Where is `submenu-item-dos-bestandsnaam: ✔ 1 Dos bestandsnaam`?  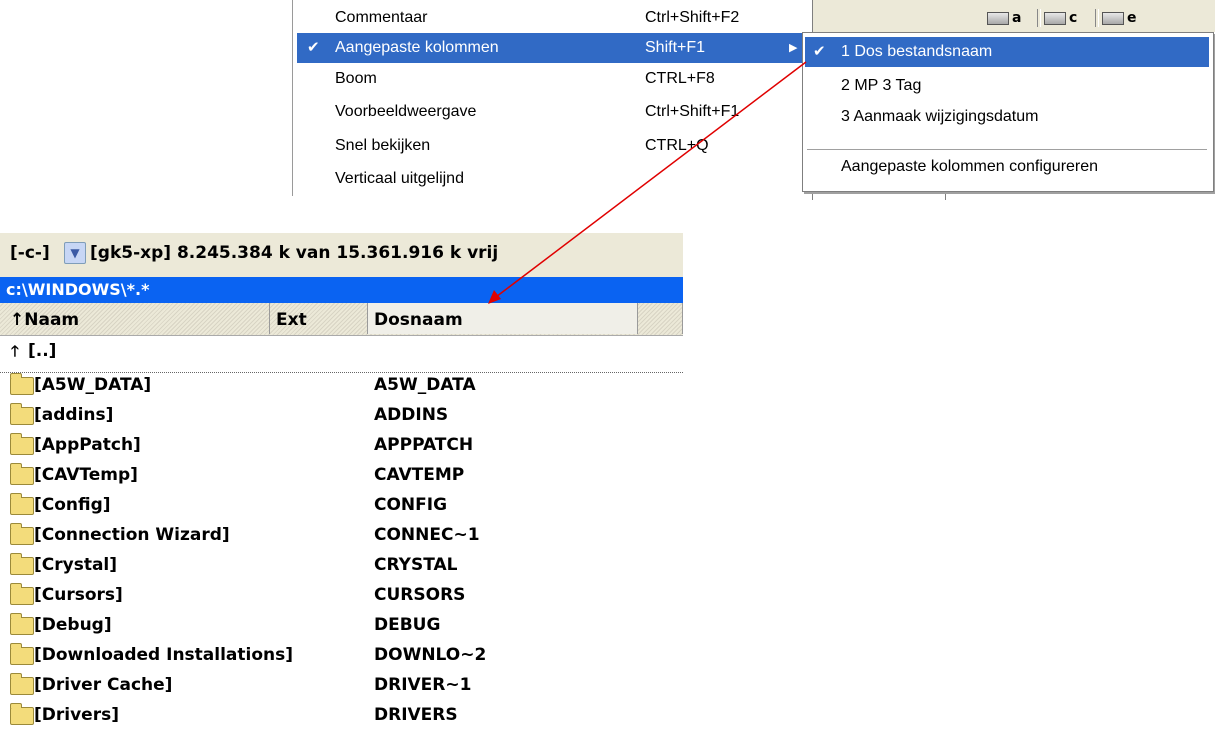
submenu-item-dos-bestandsnaam: ✔ 1 Dos bestandsnaam is located at coordinates (1007, 52).